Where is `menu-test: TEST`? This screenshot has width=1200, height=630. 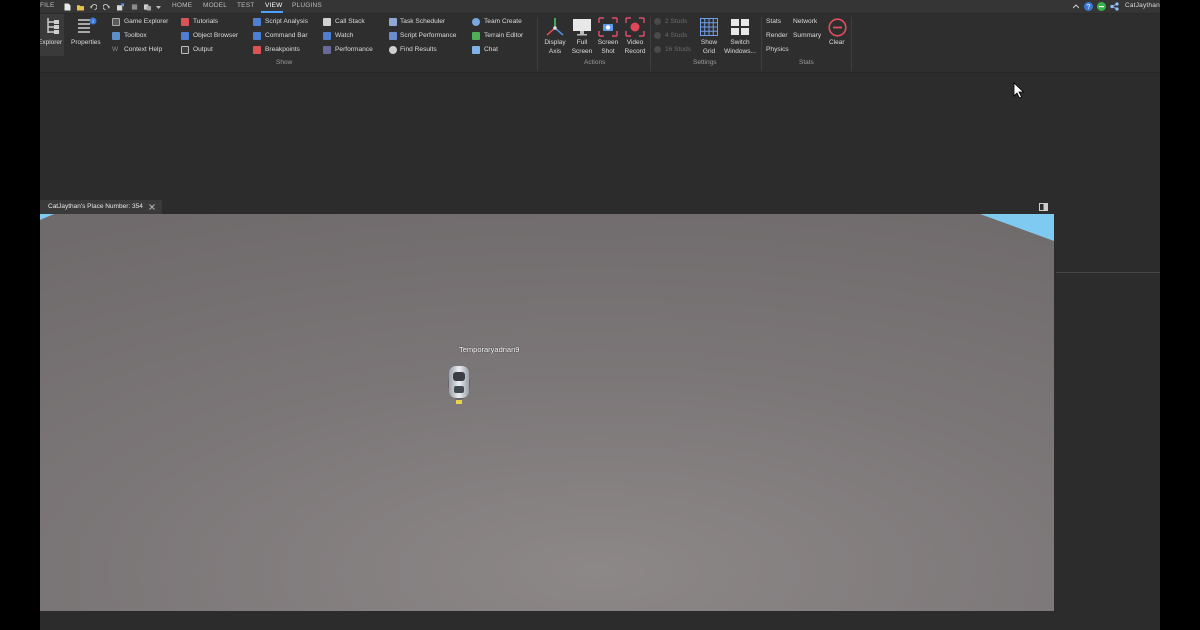
menu-test: TEST is located at coordinates (245, 5).